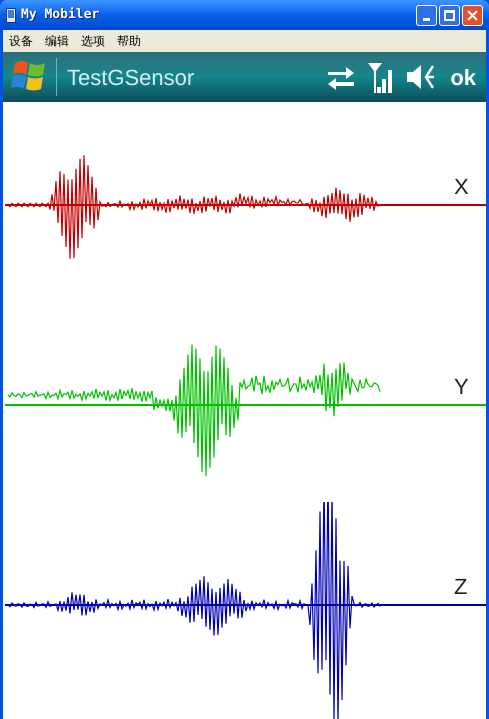  What do you see at coordinates (426, 19) in the screenshot?
I see `minimize-icon` at bounding box center [426, 19].